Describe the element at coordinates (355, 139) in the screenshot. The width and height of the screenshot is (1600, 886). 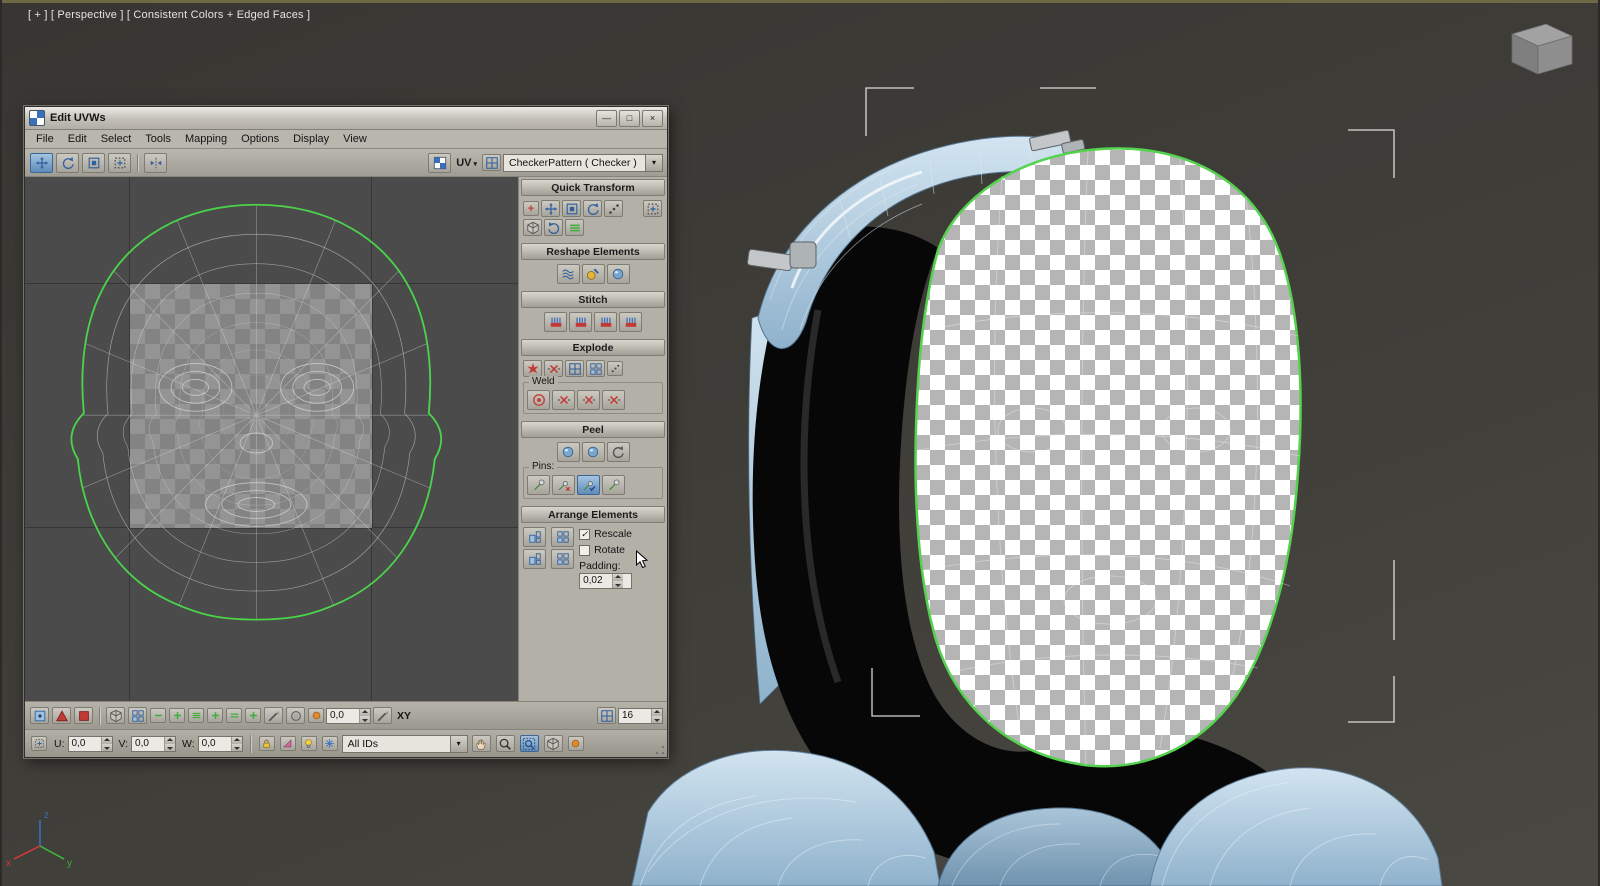
I see `menu-view: View` at that location.